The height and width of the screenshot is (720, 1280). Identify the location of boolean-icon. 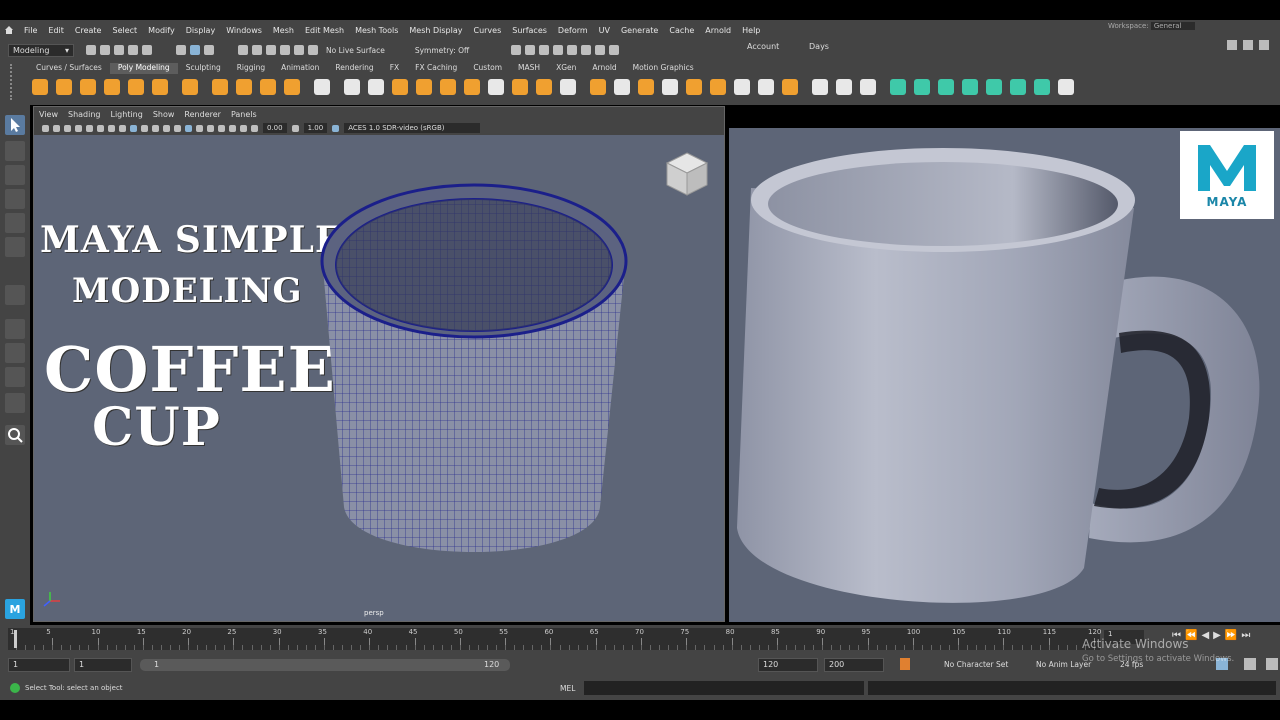
(448, 87).